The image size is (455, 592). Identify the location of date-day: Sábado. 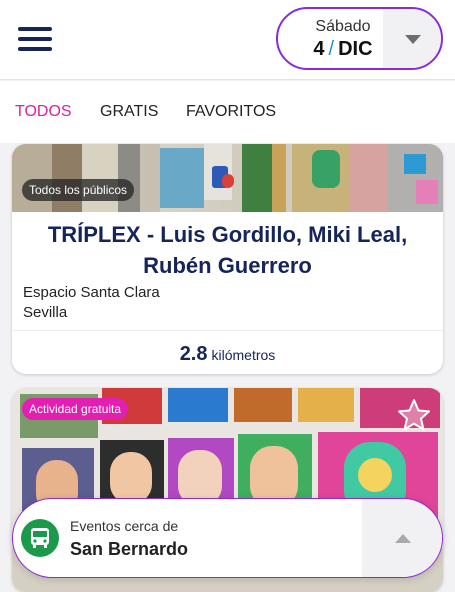
(343, 26).